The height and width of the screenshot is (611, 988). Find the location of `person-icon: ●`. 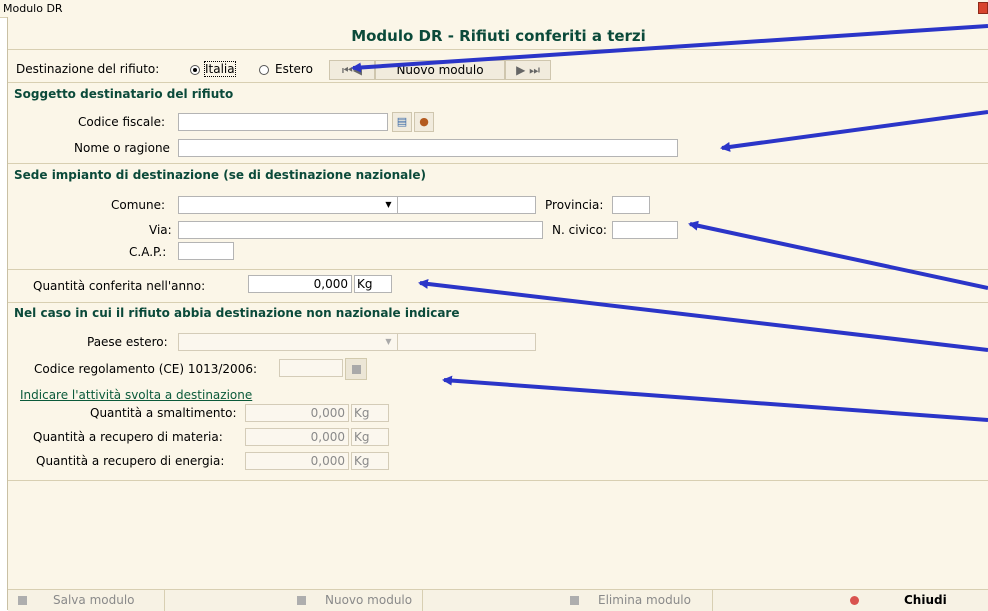

person-icon: ● is located at coordinates (424, 121).